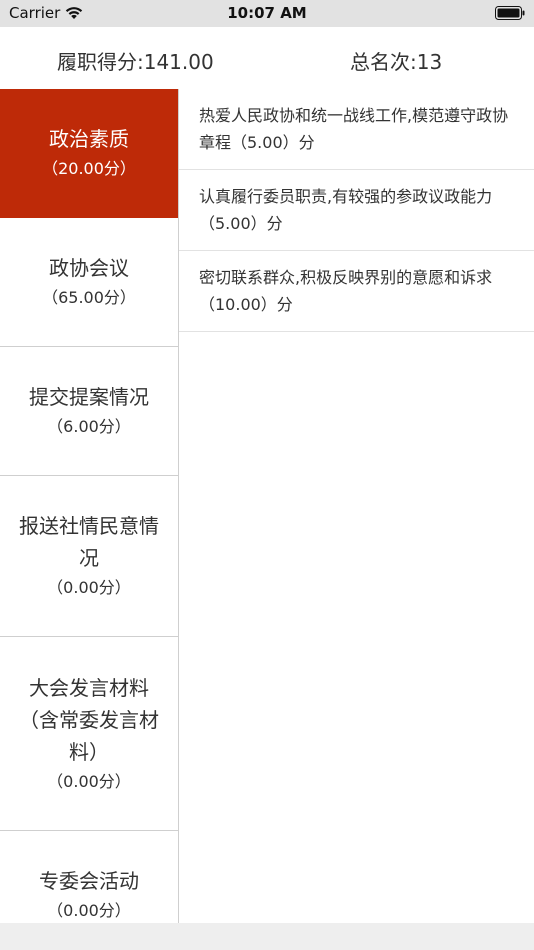  I want to click on category-label: 专委会活动, so click(89, 881).